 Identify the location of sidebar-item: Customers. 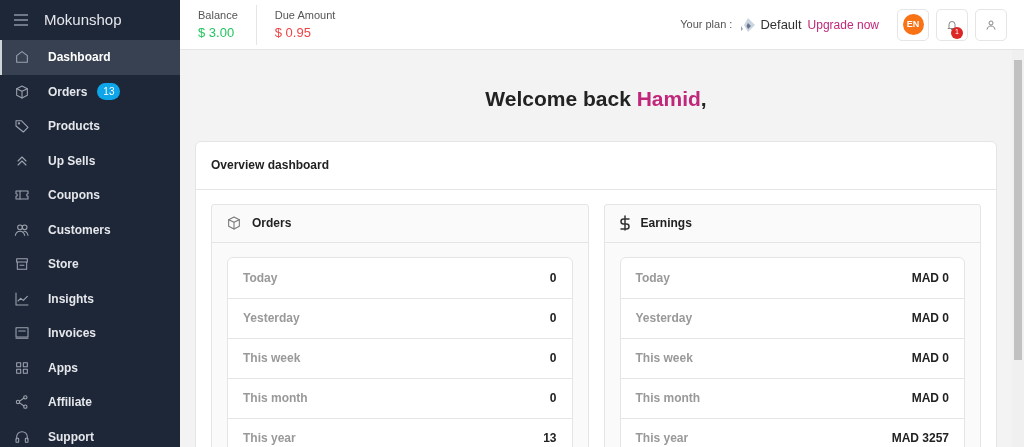
(90, 229).